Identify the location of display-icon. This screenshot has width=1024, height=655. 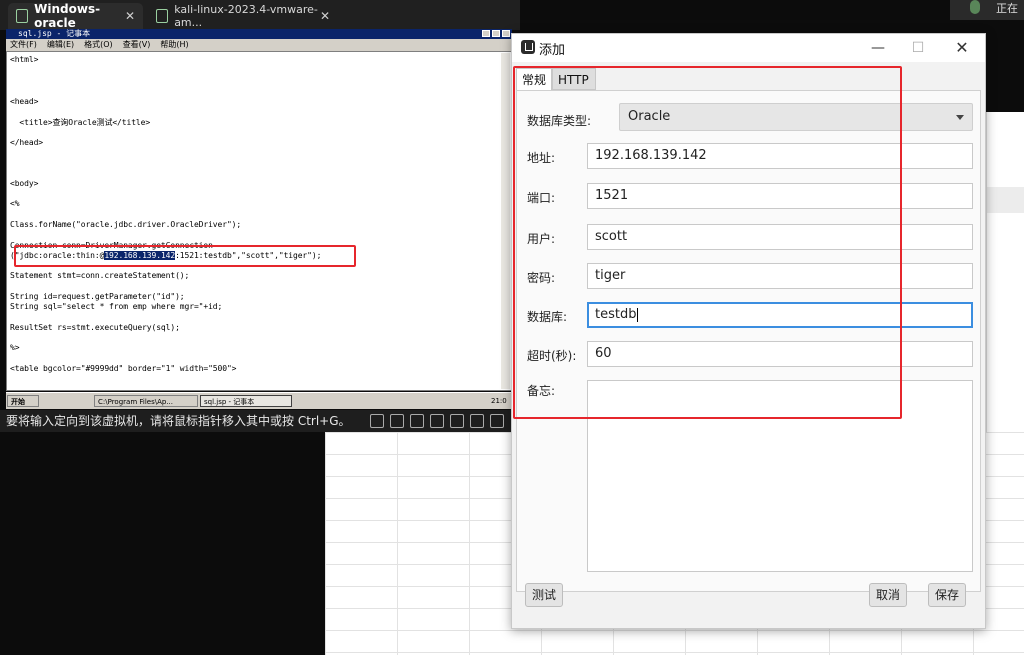
(497, 421).